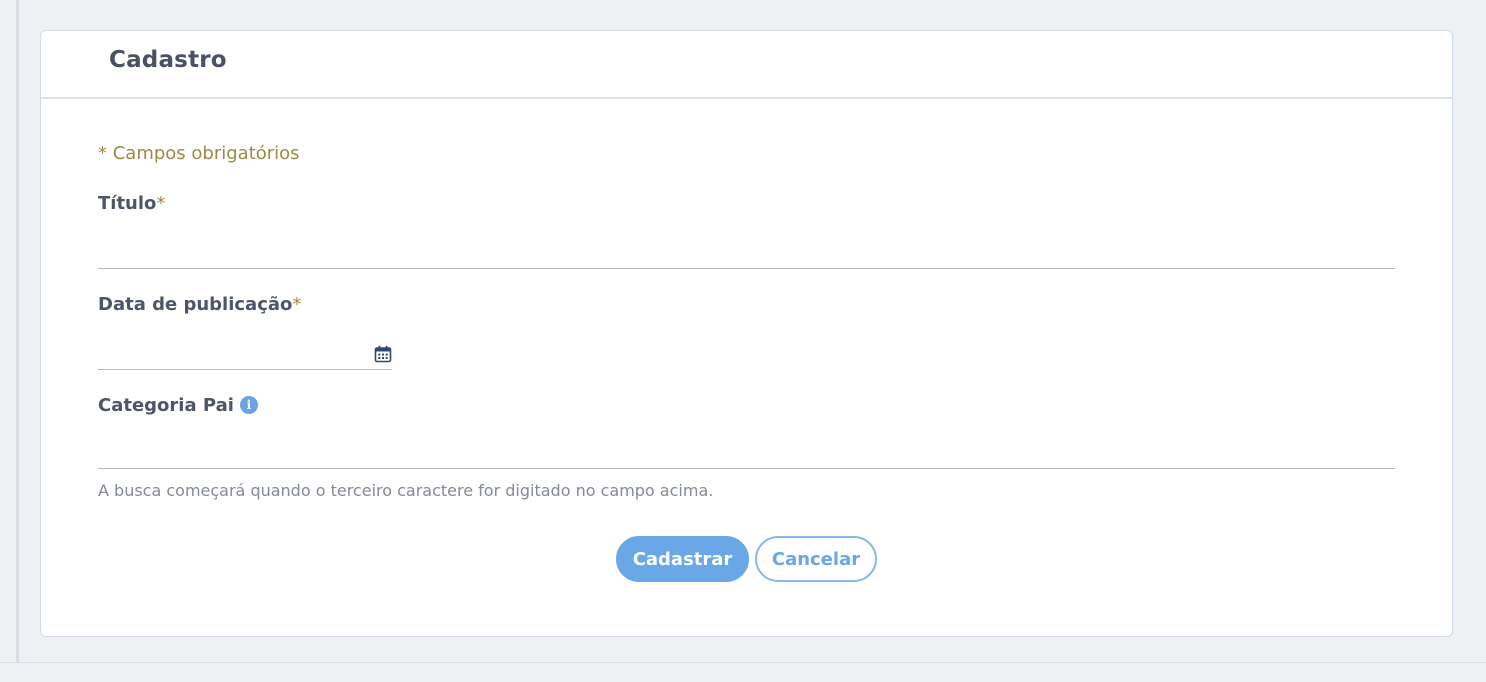 This screenshot has width=1486, height=682. I want to click on categoria-pai-label: Categoria Pai i, so click(178, 405).